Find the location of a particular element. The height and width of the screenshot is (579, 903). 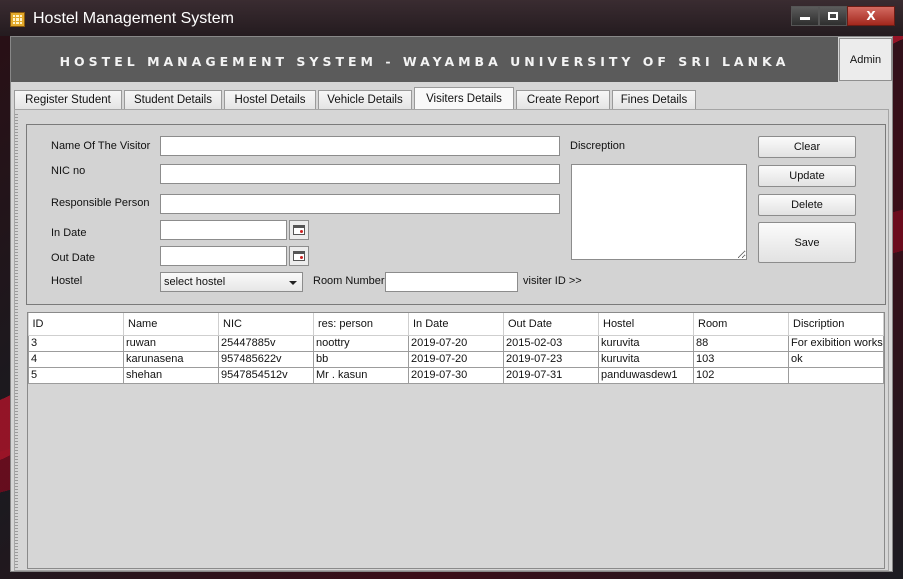

delete-button: Delete is located at coordinates (807, 205).